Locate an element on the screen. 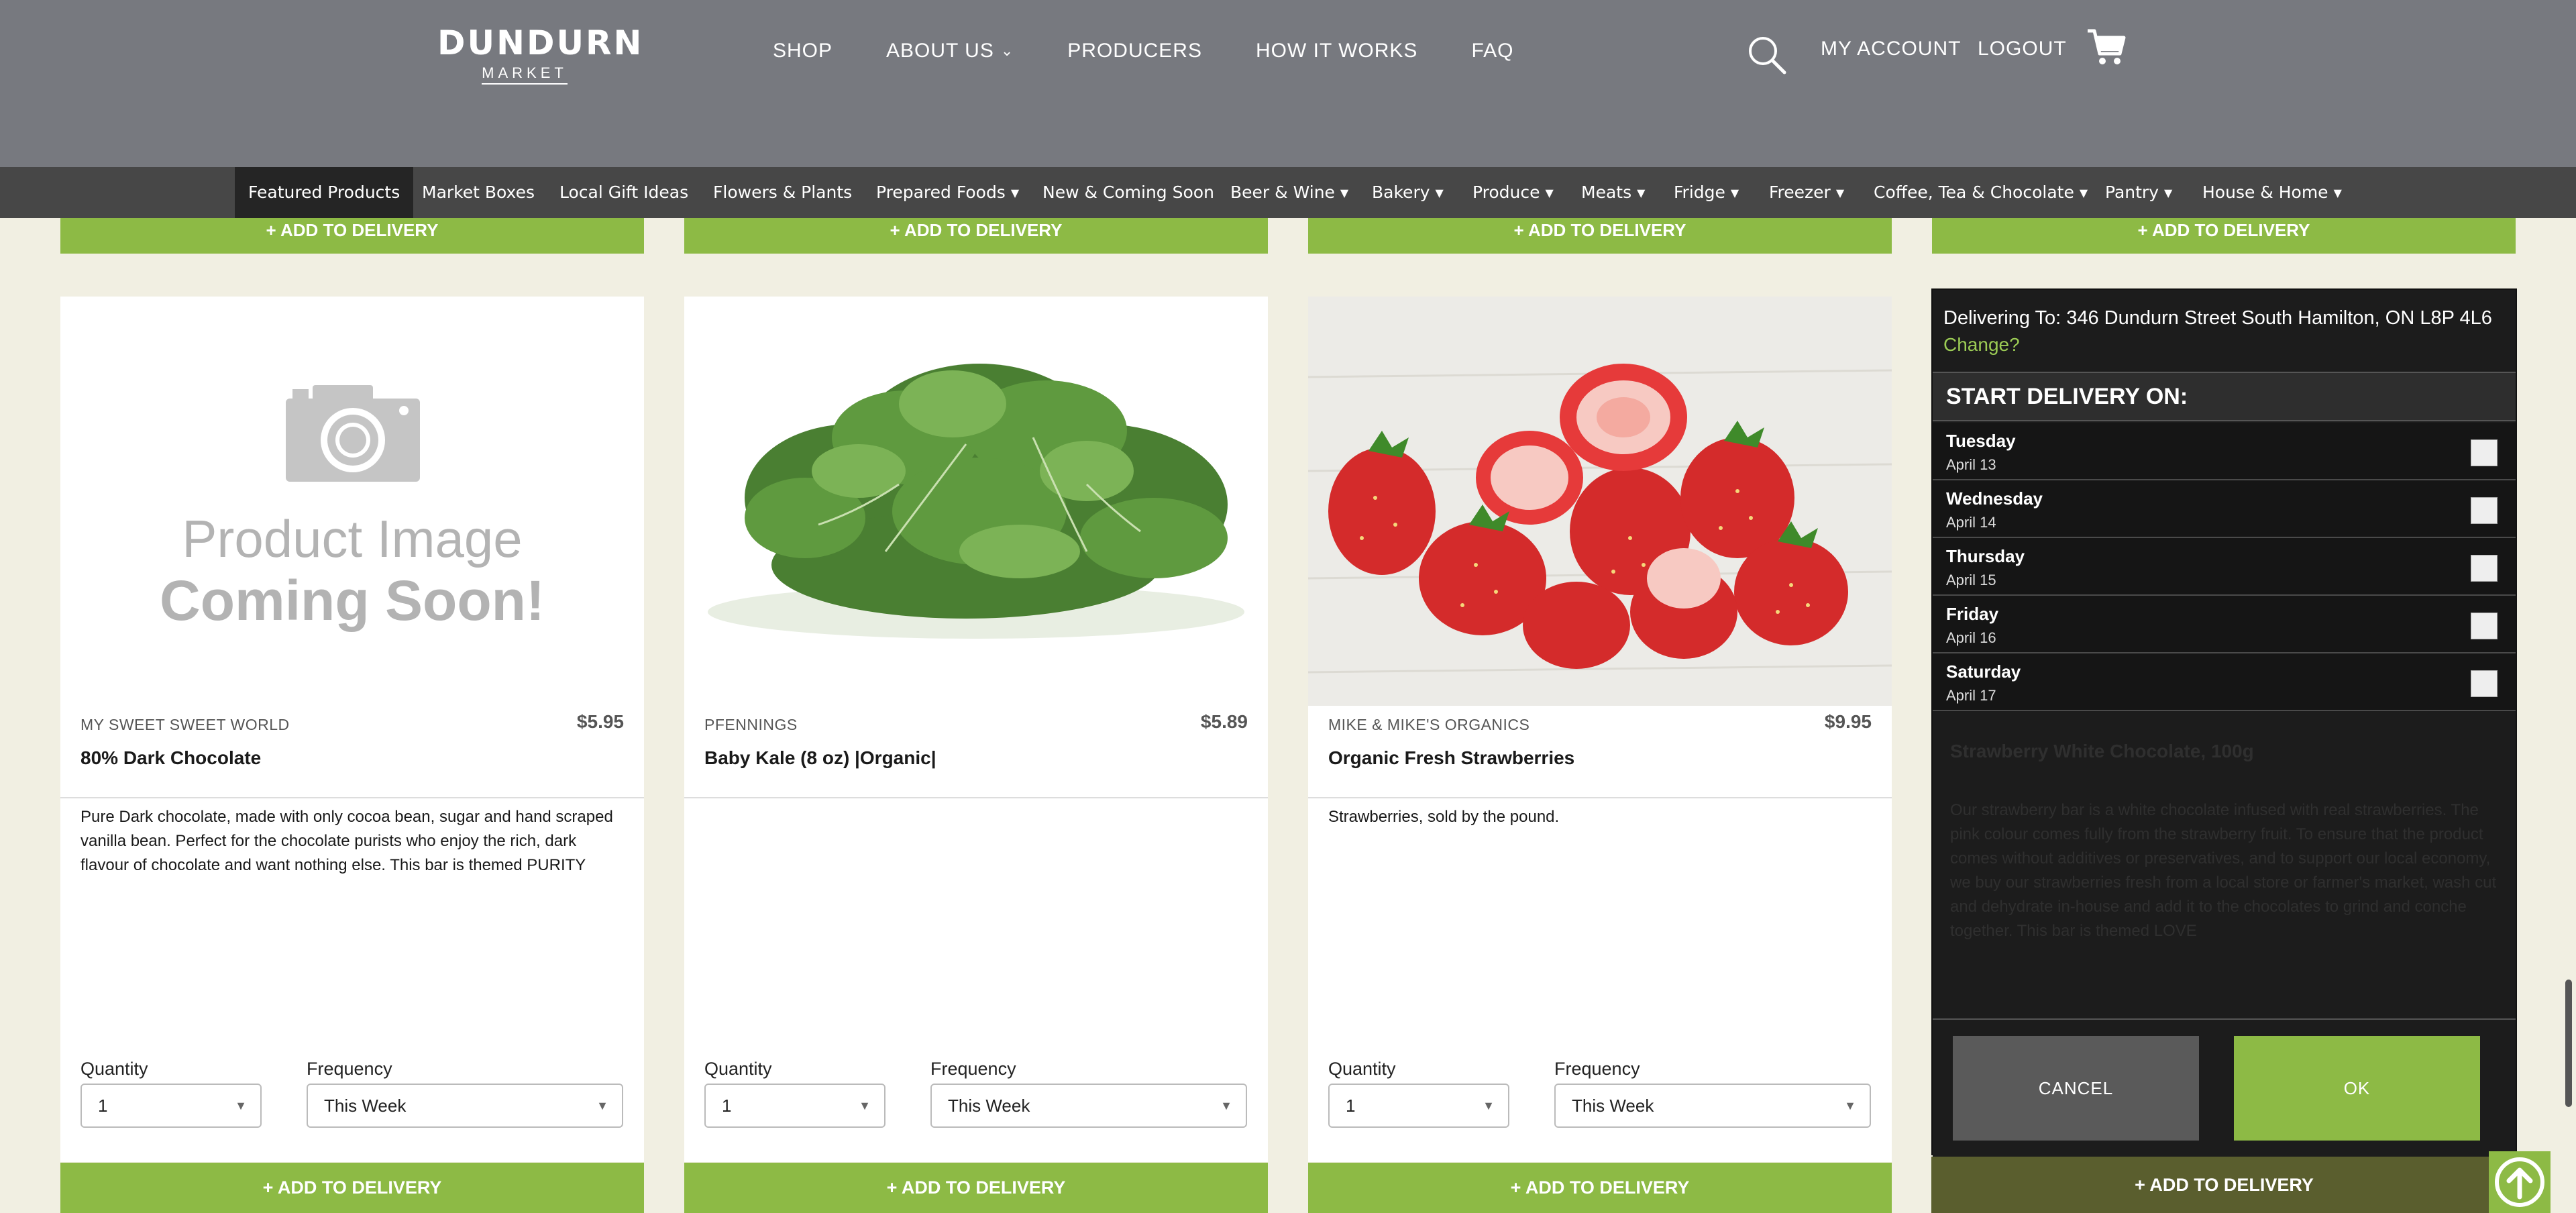  scrollbar-thumb is located at coordinates (2568, 1043).